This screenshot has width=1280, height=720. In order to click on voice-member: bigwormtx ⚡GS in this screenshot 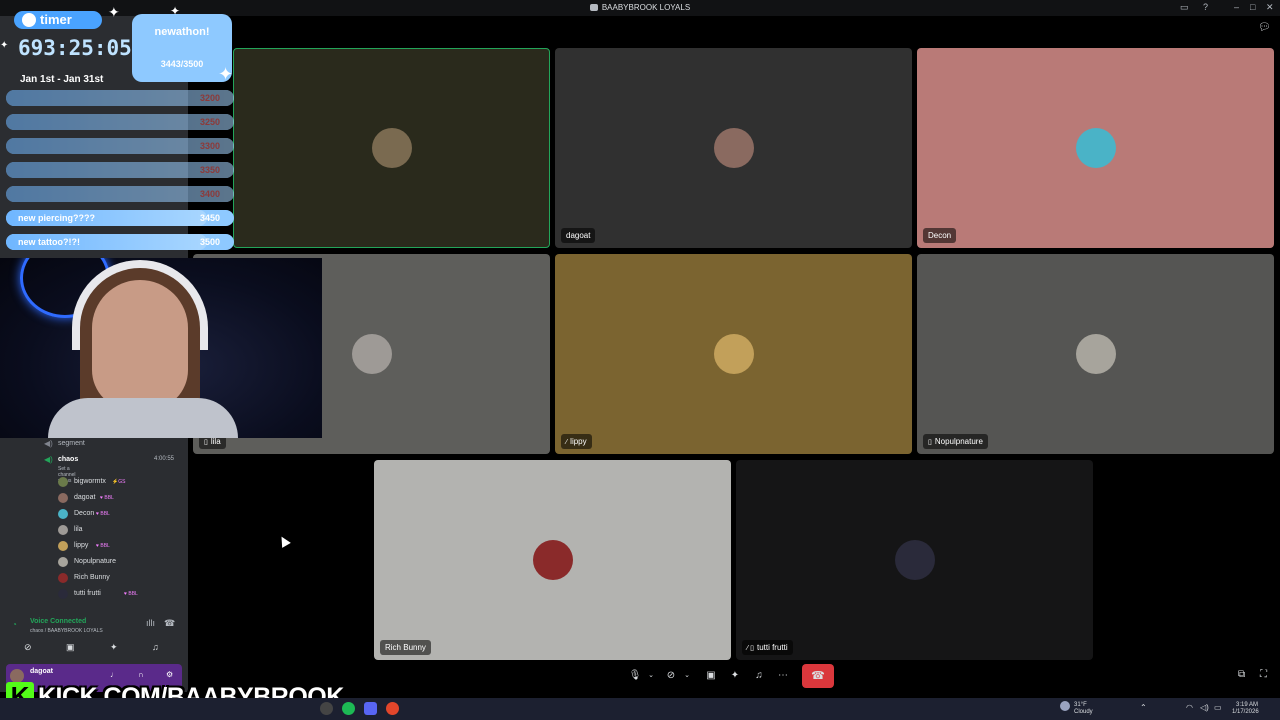, I will do `click(94, 483)`.